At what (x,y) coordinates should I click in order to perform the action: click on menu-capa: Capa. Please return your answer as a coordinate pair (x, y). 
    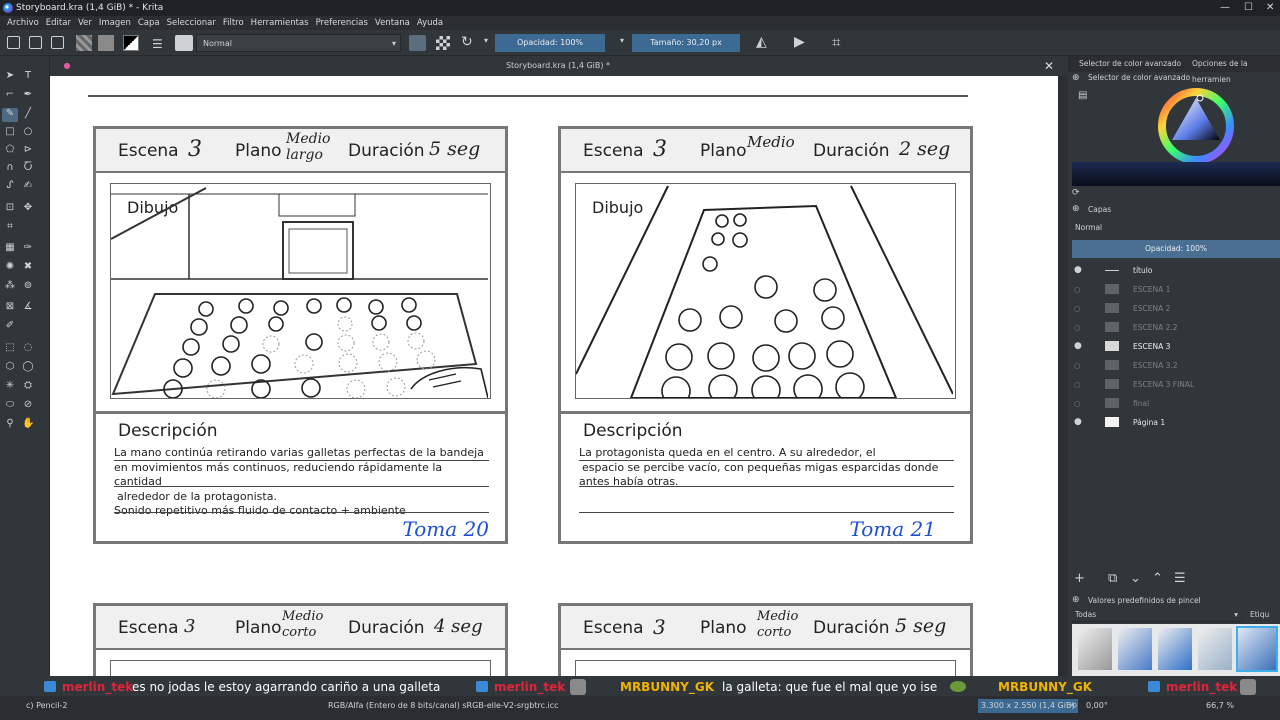
    Looking at the image, I should click on (149, 23).